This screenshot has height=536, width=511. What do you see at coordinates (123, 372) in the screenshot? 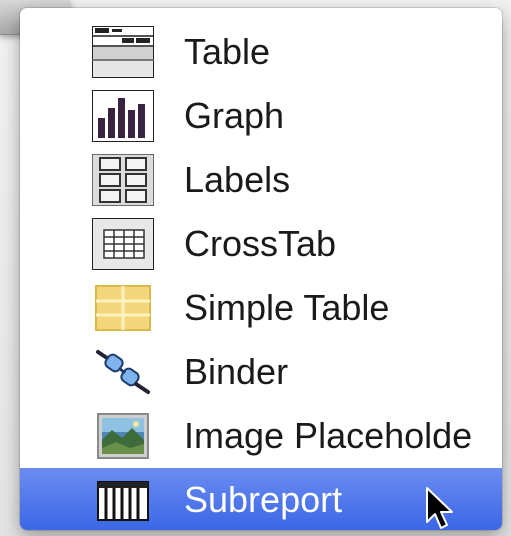
I see `binder-icon` at bounding box center [123, 372].